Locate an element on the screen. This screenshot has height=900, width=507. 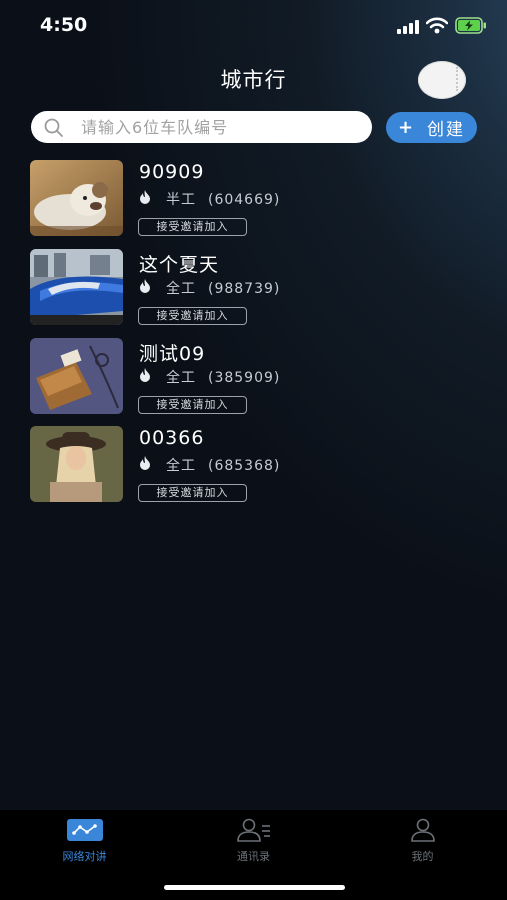
blue-car-photo is located at coordinates (76, 287).